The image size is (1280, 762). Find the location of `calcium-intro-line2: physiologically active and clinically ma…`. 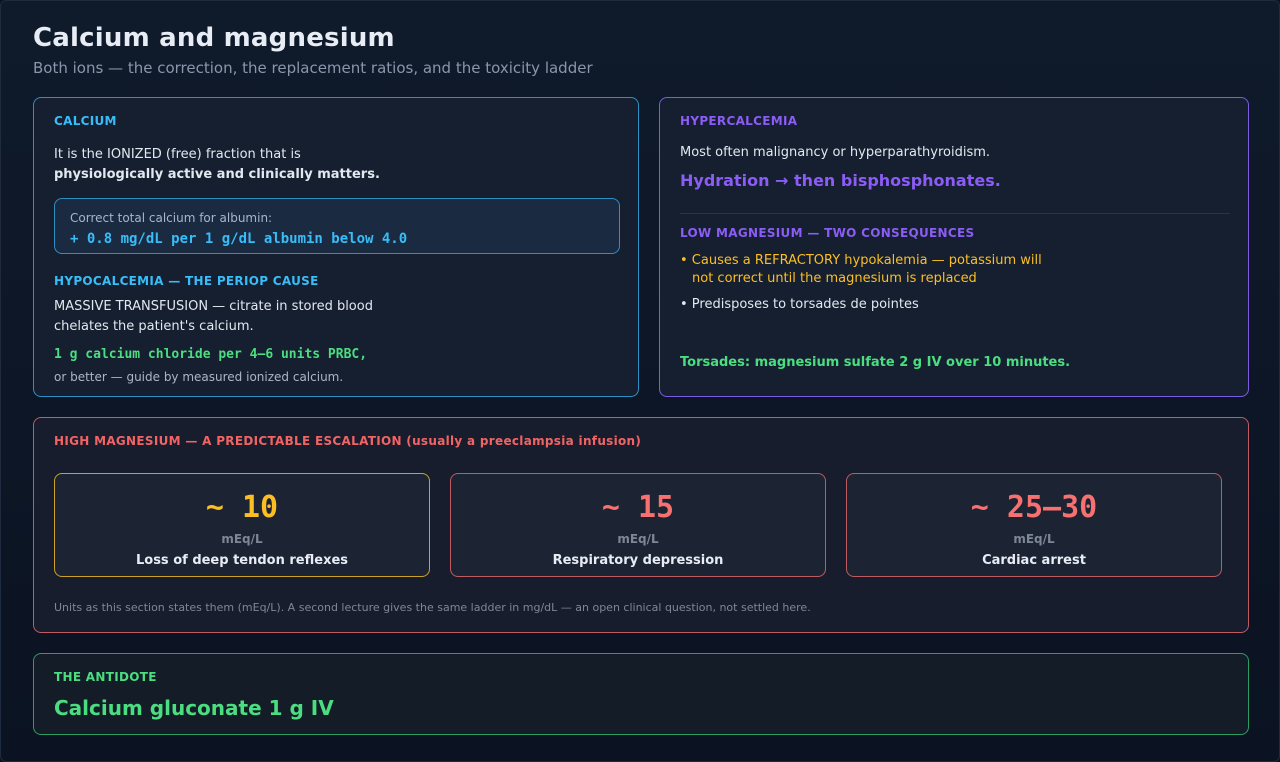

calcium-intro-line2: physiologically active and clinically ma… is located at coordinates (217, 174).